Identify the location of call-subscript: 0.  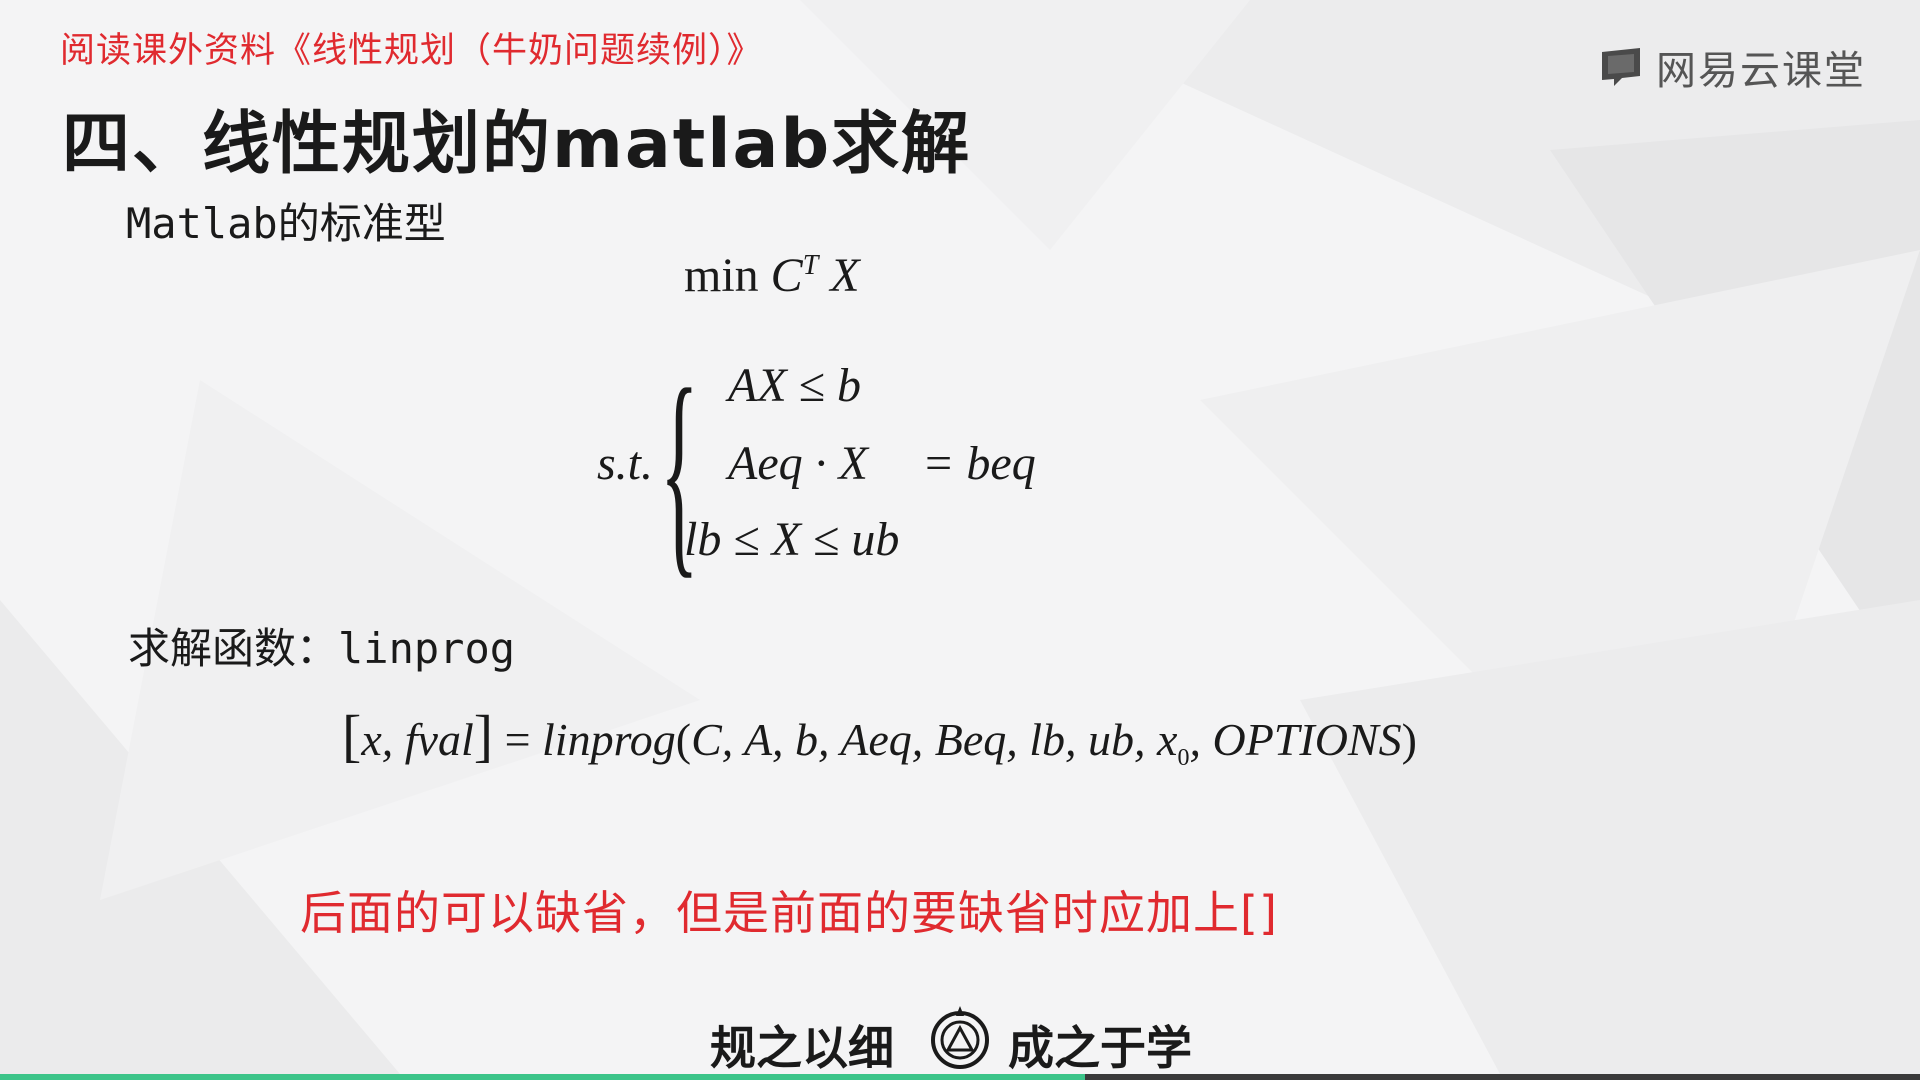
(1183, 758).